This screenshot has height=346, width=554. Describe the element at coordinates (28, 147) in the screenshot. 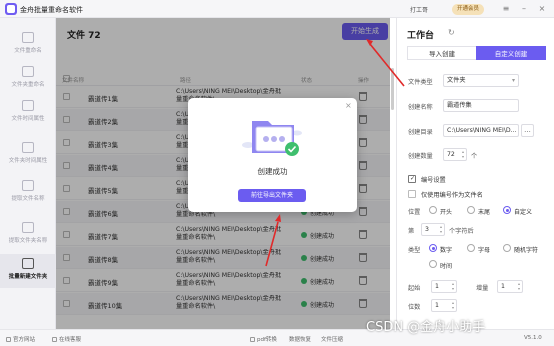

I see `clock-folder-icon` at that location.